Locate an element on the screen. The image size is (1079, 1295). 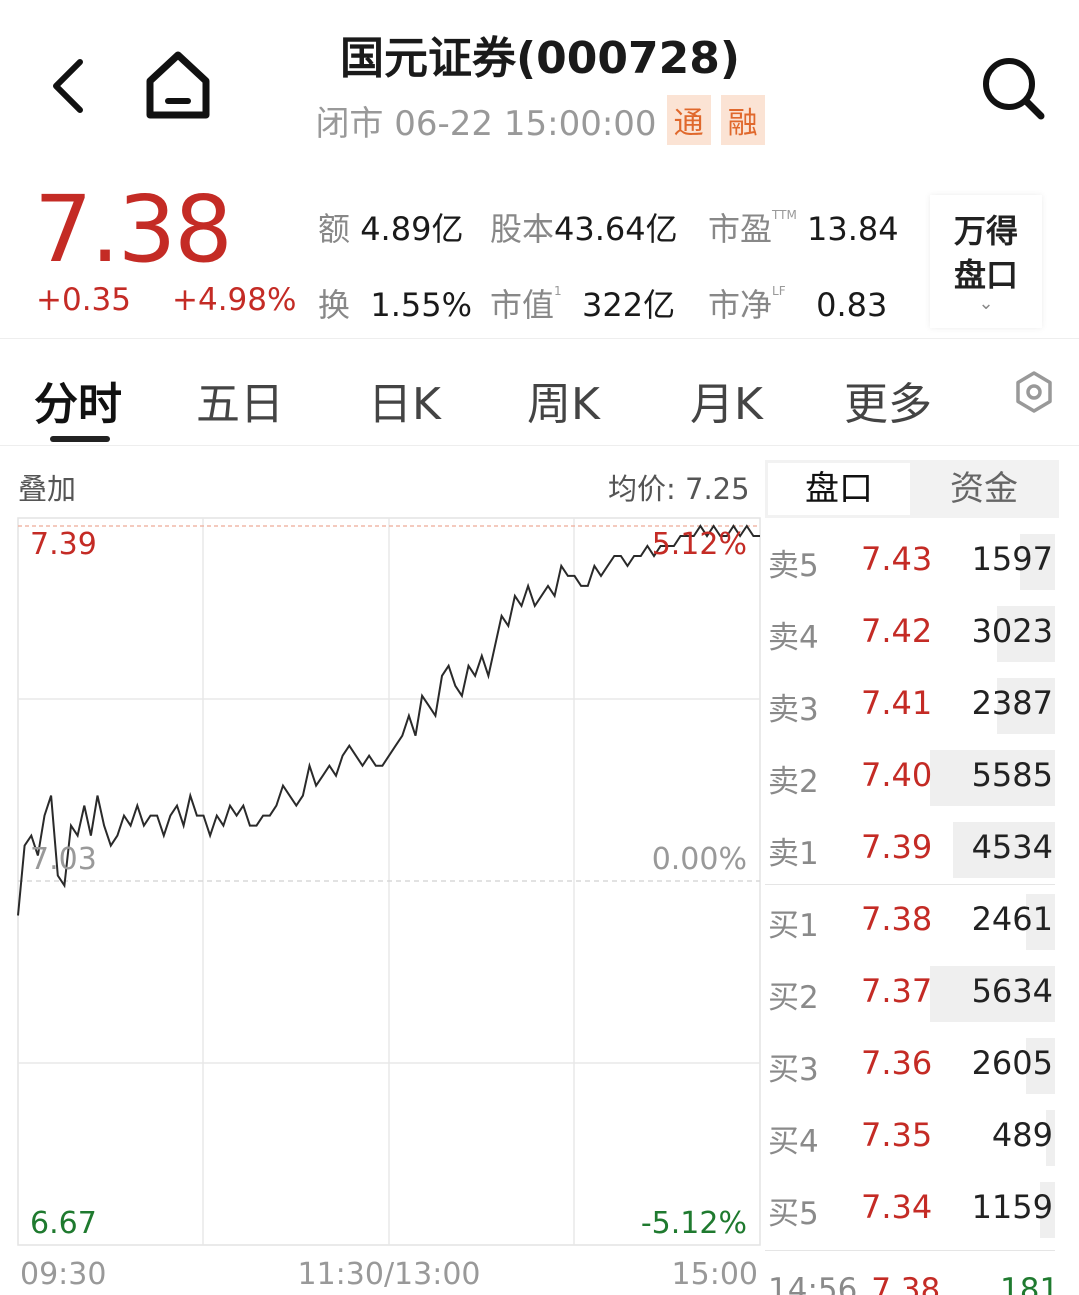
tab-orderbook: 盘口 is located at coordinates (839, 489).